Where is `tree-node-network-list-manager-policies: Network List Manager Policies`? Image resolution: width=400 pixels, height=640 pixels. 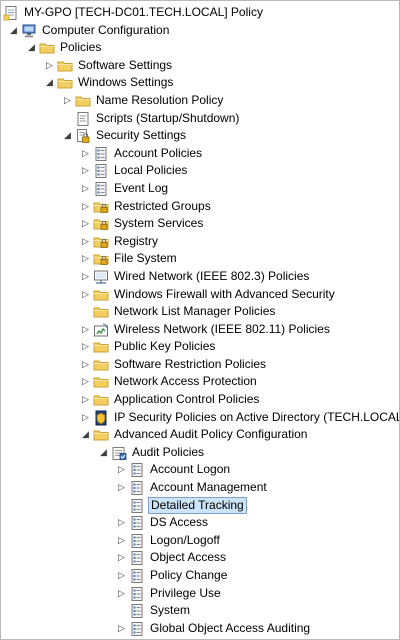
tree-node-network-list-manager-policies: Network List Manager Policies is located at coordinates (200, 312).